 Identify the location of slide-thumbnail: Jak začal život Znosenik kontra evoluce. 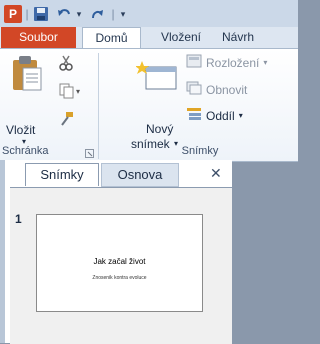
(119, 263).